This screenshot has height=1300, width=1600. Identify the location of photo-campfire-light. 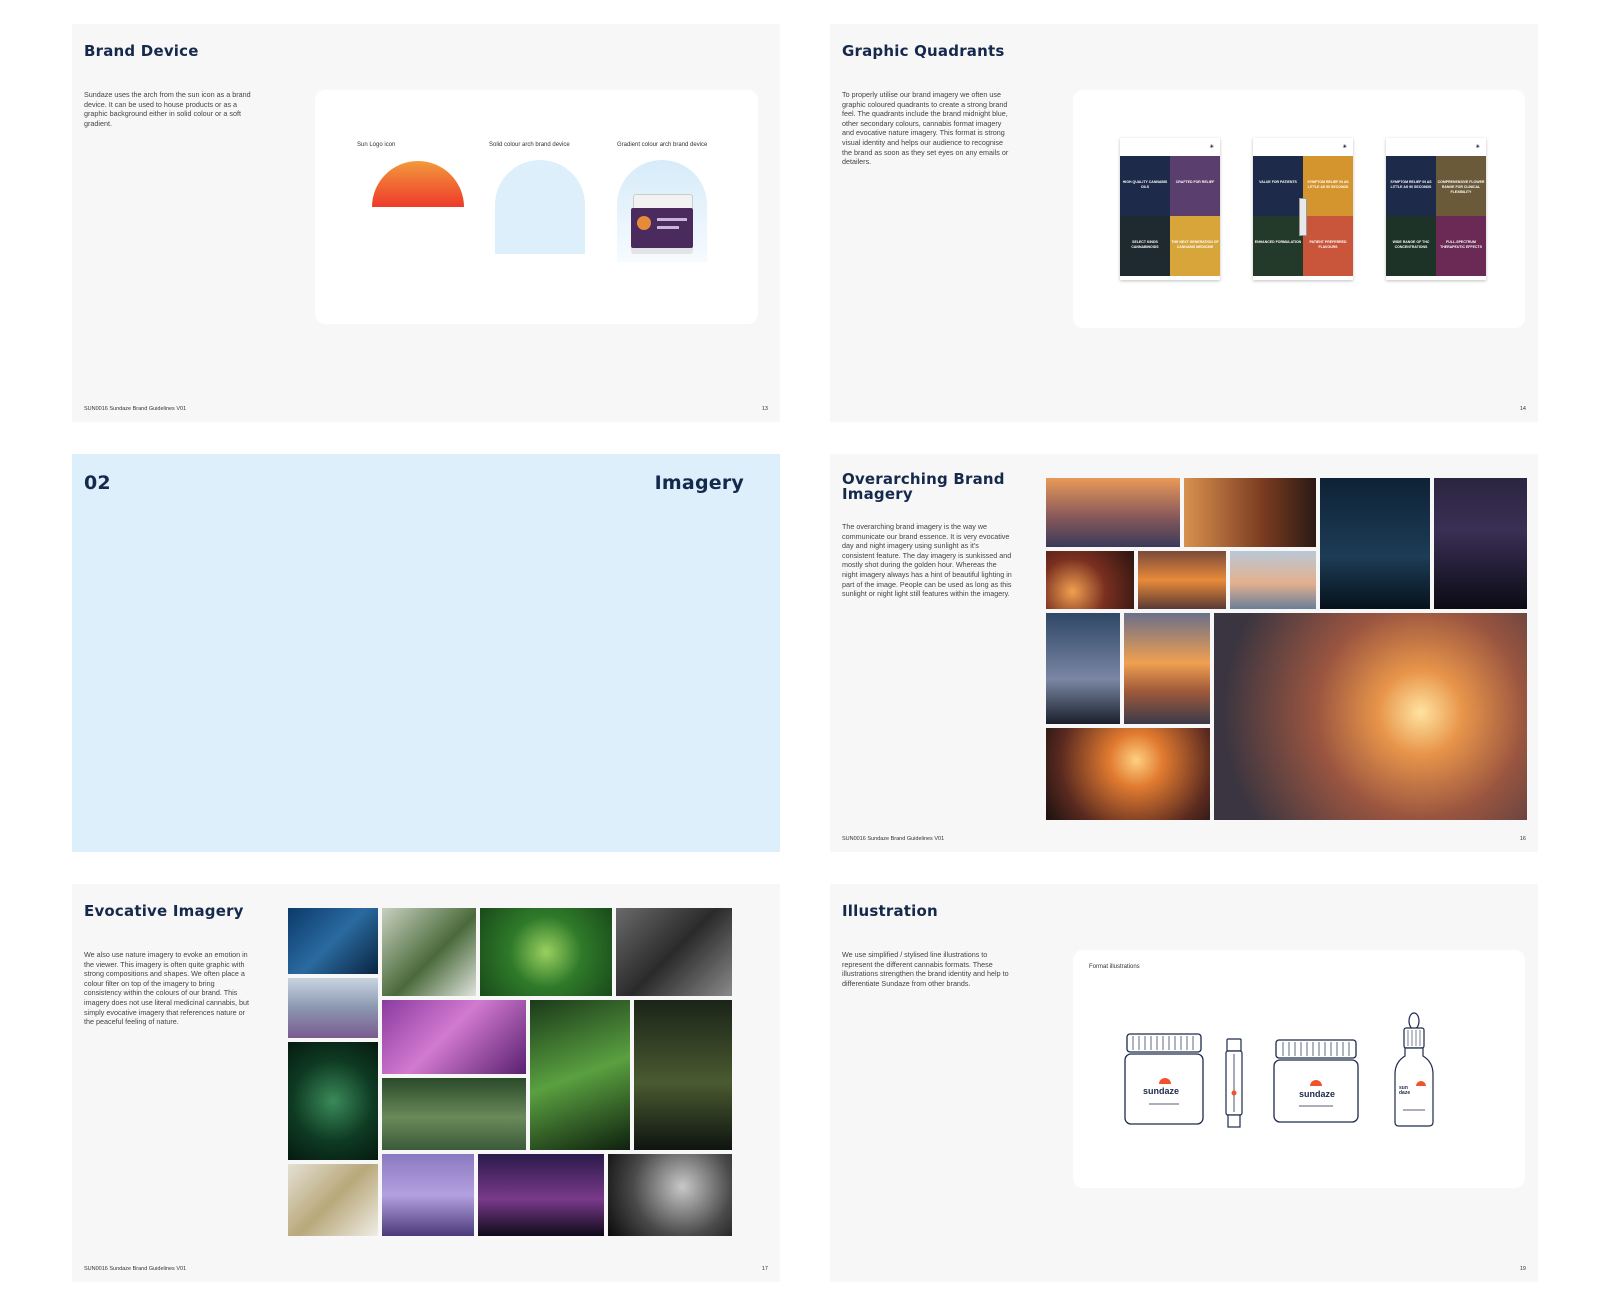
(1090, 580).